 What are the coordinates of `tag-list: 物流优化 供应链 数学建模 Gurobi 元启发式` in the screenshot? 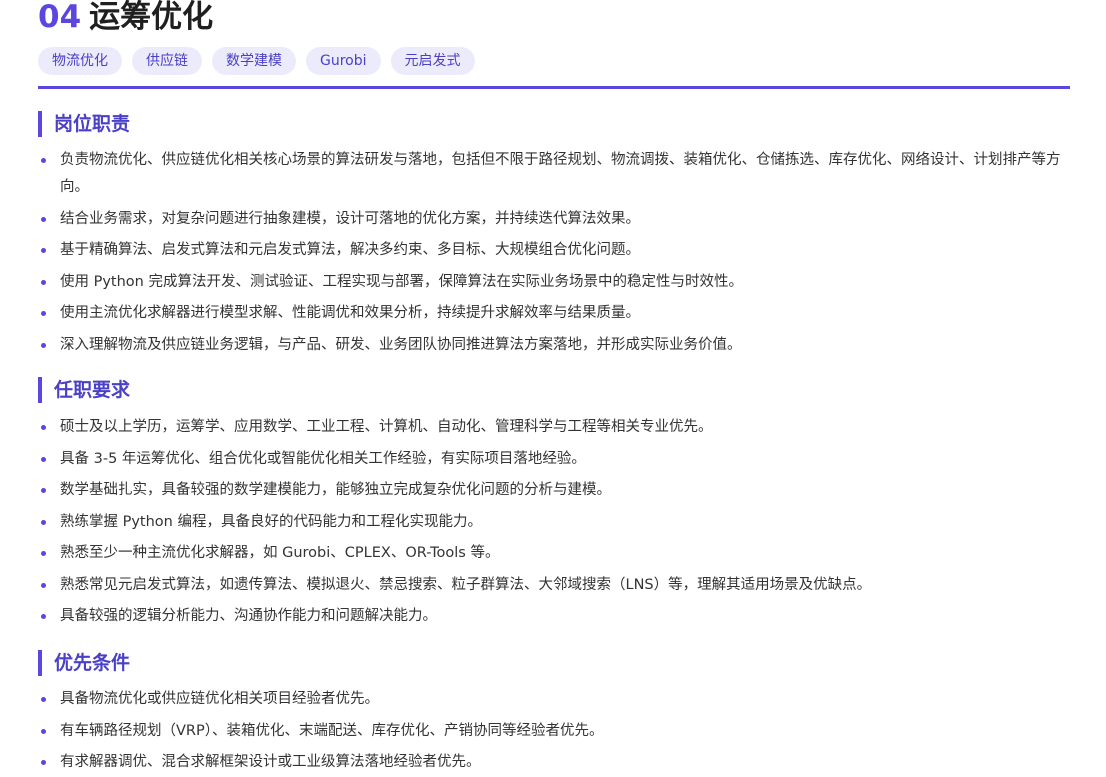 It's located at (256, 61).